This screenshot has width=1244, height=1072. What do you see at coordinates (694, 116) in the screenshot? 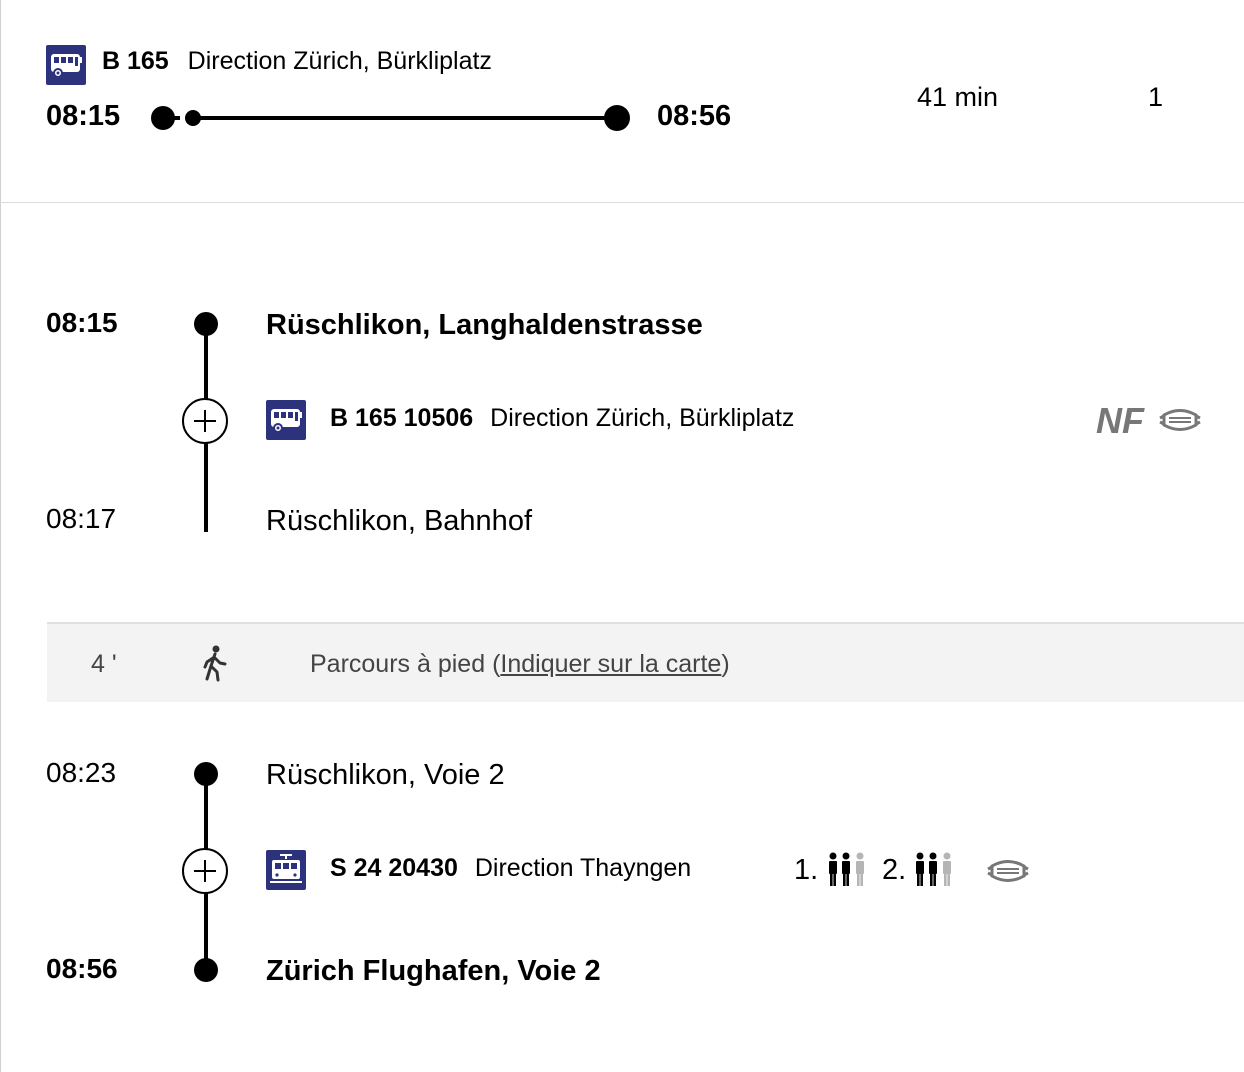
I see `summary-arrival-time: 08:56` at bounding box center [694, 116].